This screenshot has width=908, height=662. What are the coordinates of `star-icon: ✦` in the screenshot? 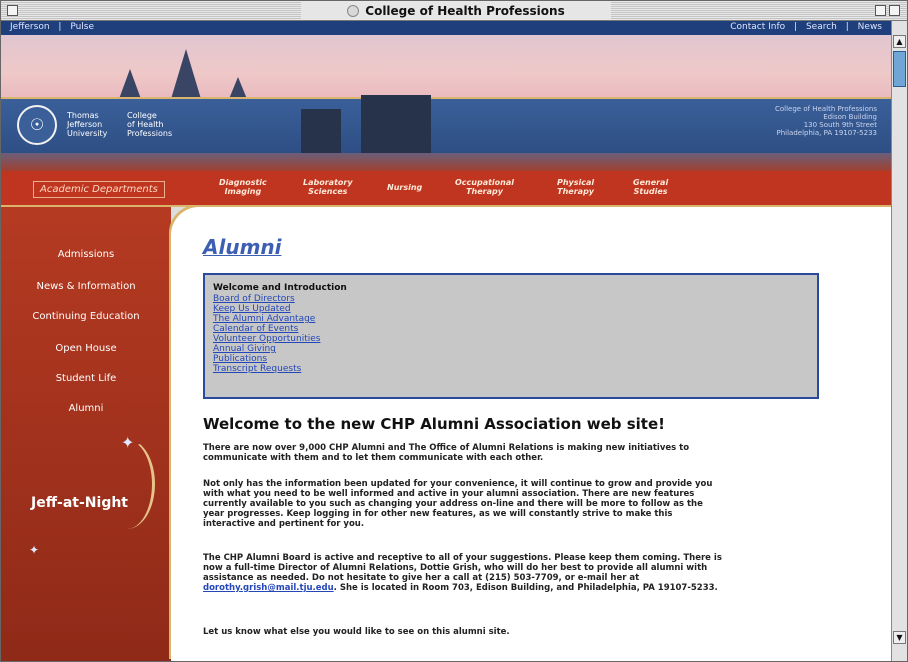 It's located at (34, 550).